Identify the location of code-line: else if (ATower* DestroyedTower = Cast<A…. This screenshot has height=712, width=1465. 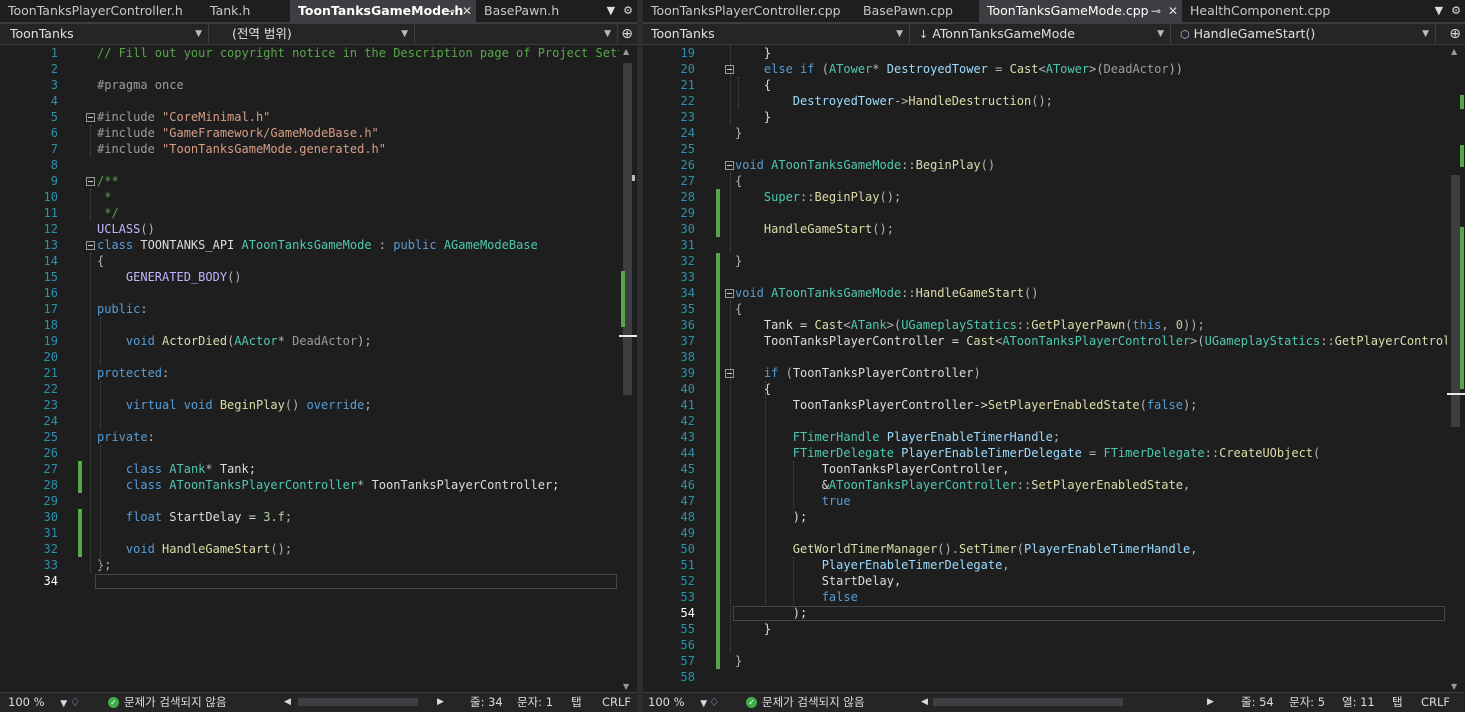
(959, 69).